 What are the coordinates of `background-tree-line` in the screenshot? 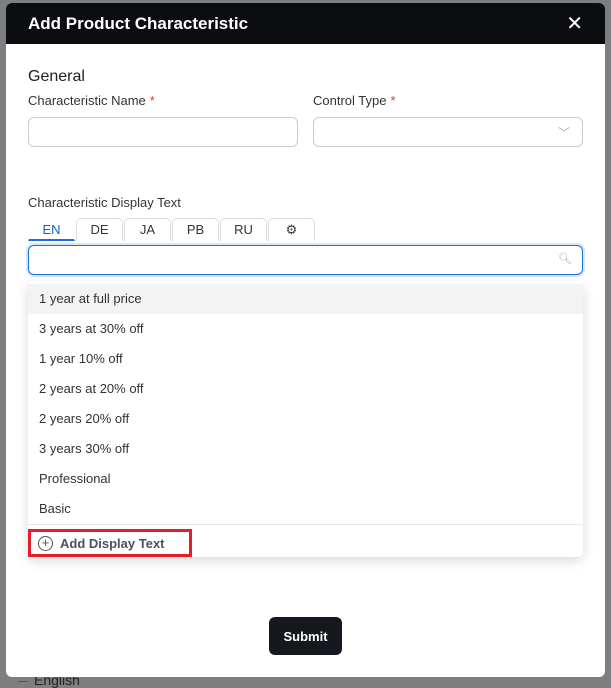 It's located at (23, 681).